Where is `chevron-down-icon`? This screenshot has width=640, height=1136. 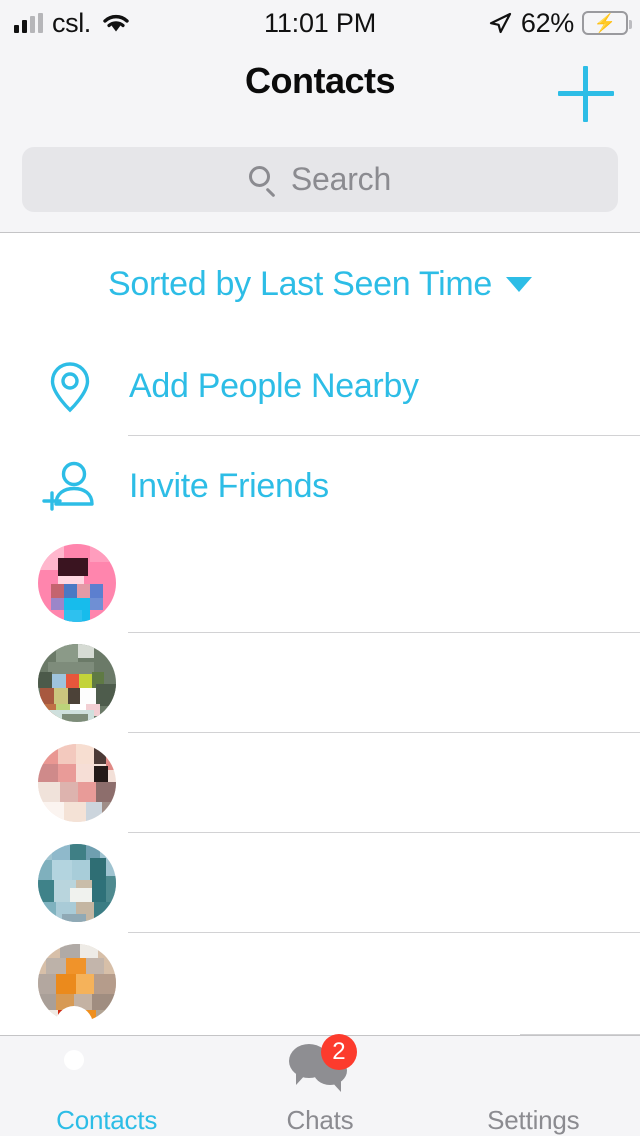
chevron-down-icon is located at coordinates (519, 284).